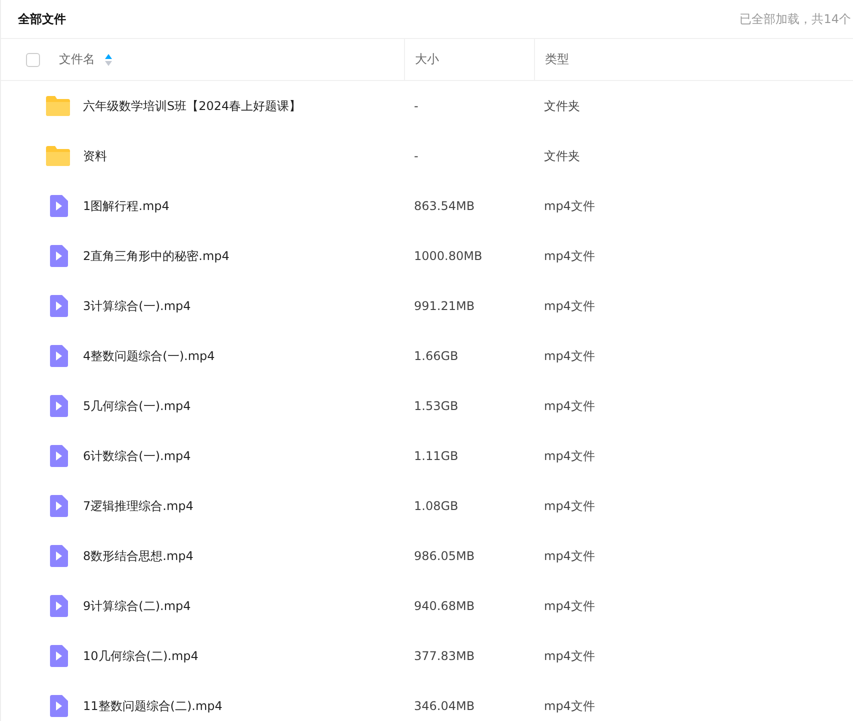 Image resolution: width=853 pixels, height=721 pixels. What do you see at coordinates (137, 406) in the screenshot?
I see `file-name: 5几何综合(一).mp4` at bounding box center [137, 406].